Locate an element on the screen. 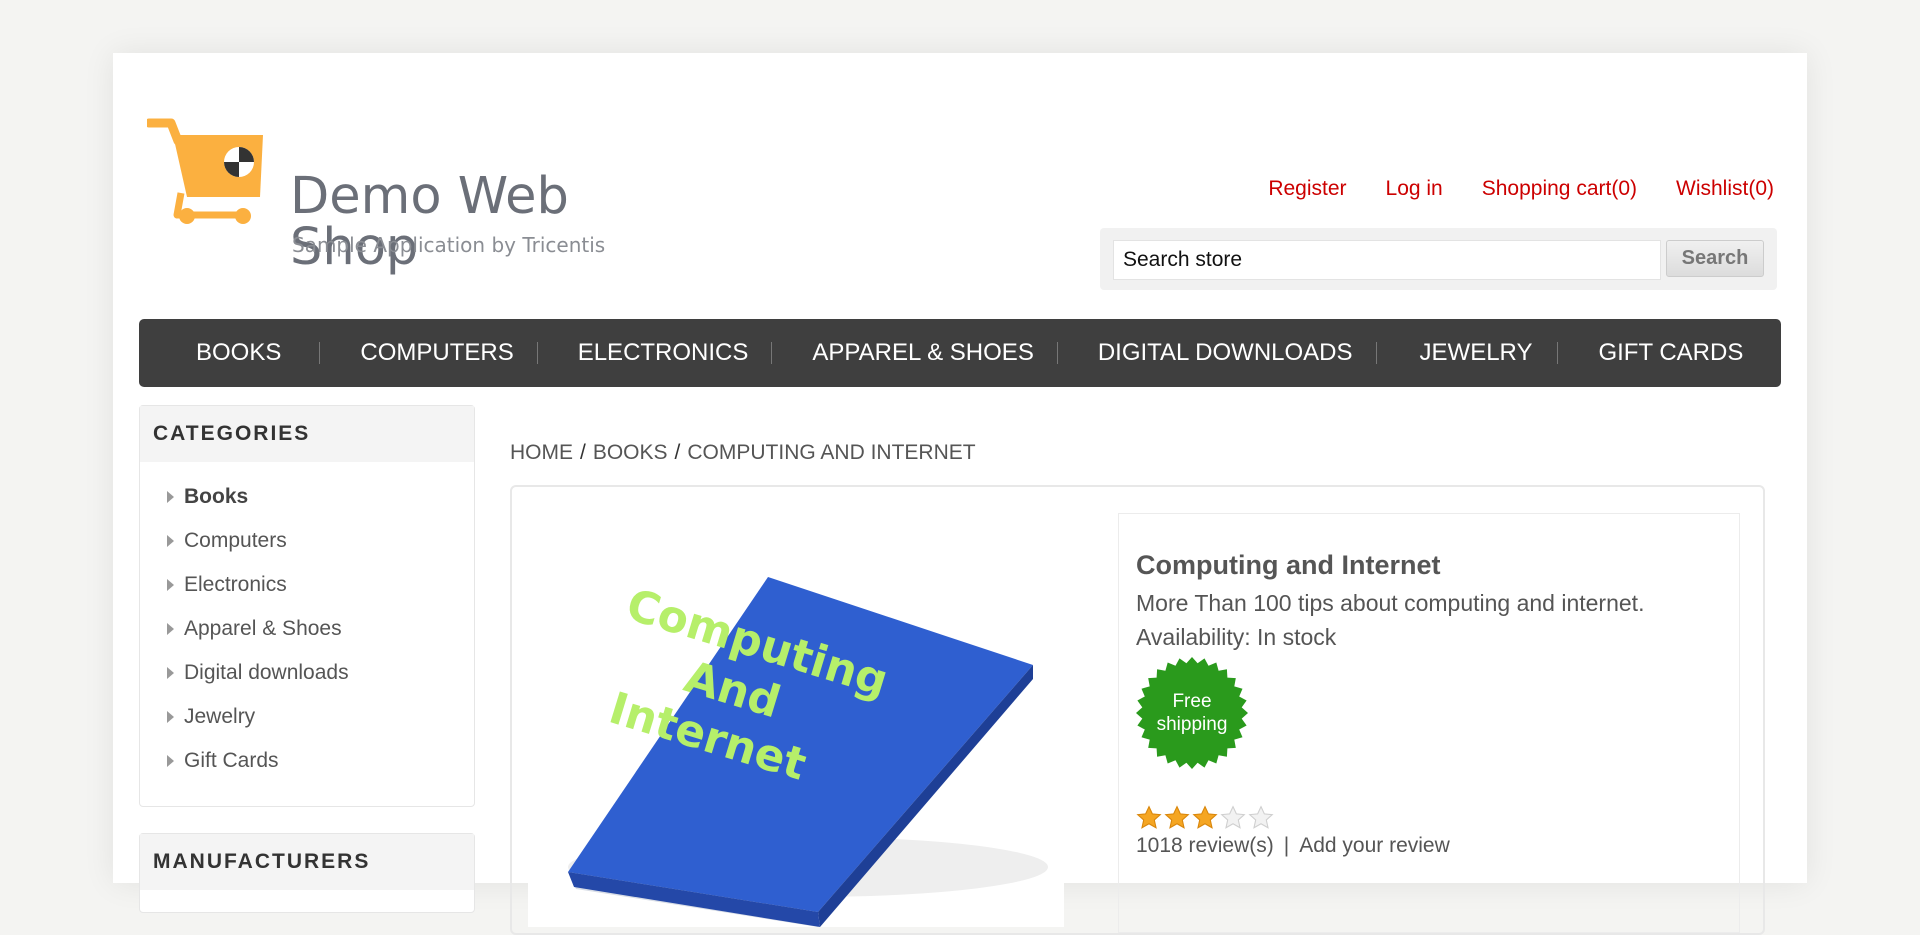 Image resolution: width=1920 pixels, height=935 pixels. wishlist-link: Wishlist(0) is located at coordinates (1725, 189).